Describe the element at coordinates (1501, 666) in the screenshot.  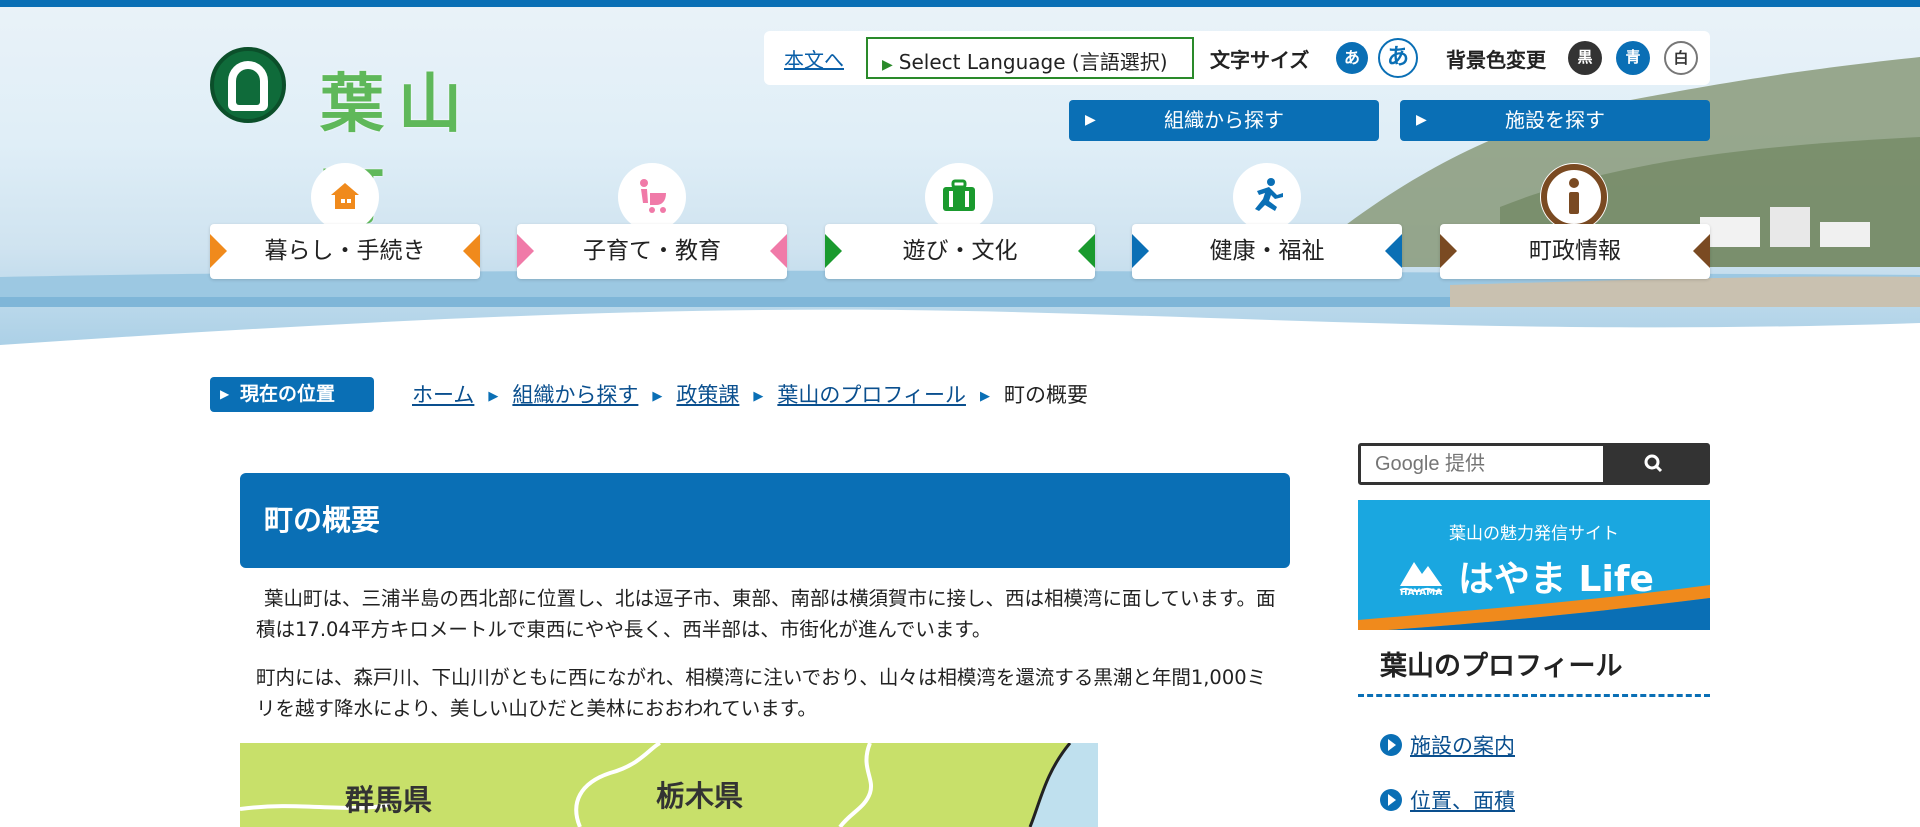
I see `sidebar-section-title: 葉山のプロフィール` at that location.